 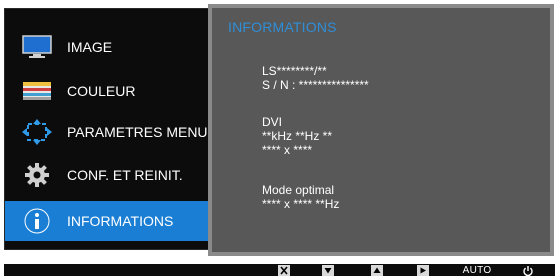 What do you see at coordinates (272, 122) in the screenshot?
I see `input-source: DVI` at bounding box center [272, 122].